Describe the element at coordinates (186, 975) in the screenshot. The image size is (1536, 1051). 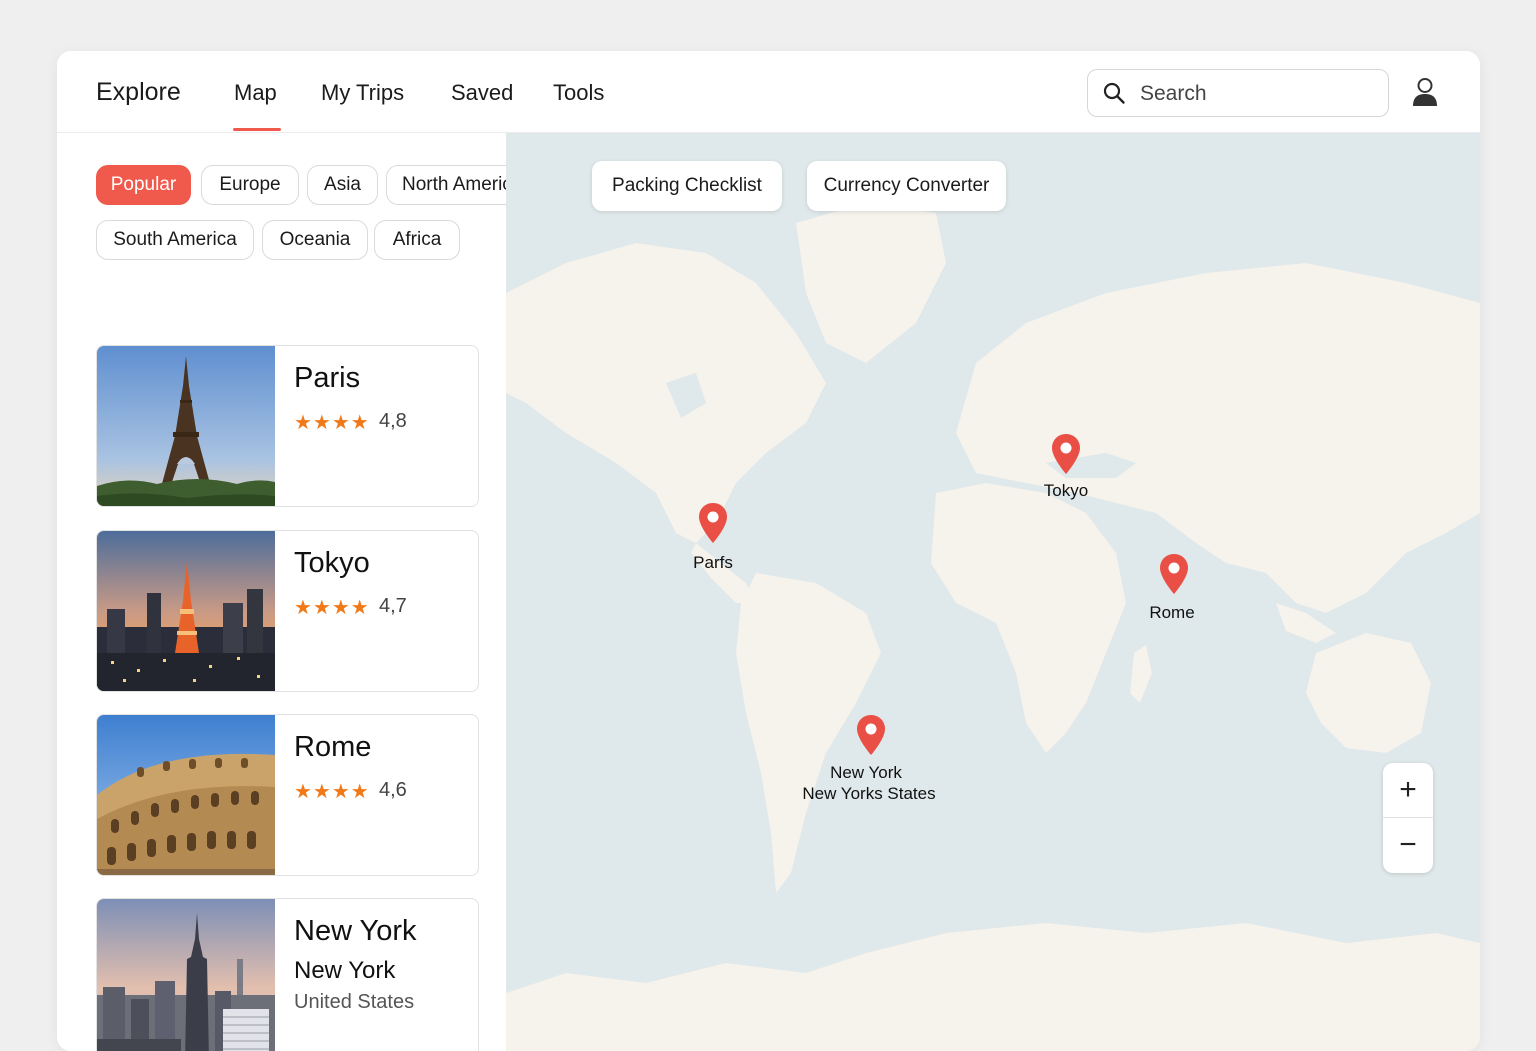
I see `new-york-skyline-photo` at that location.